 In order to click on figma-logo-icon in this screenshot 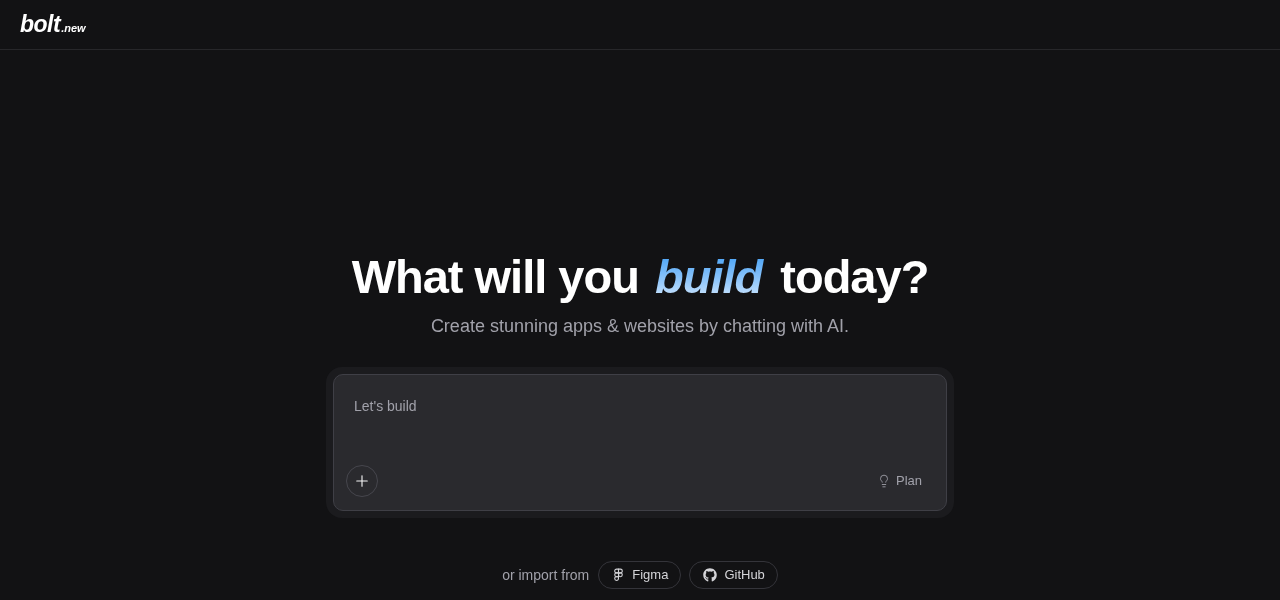, I will do `click(619, 575)`.